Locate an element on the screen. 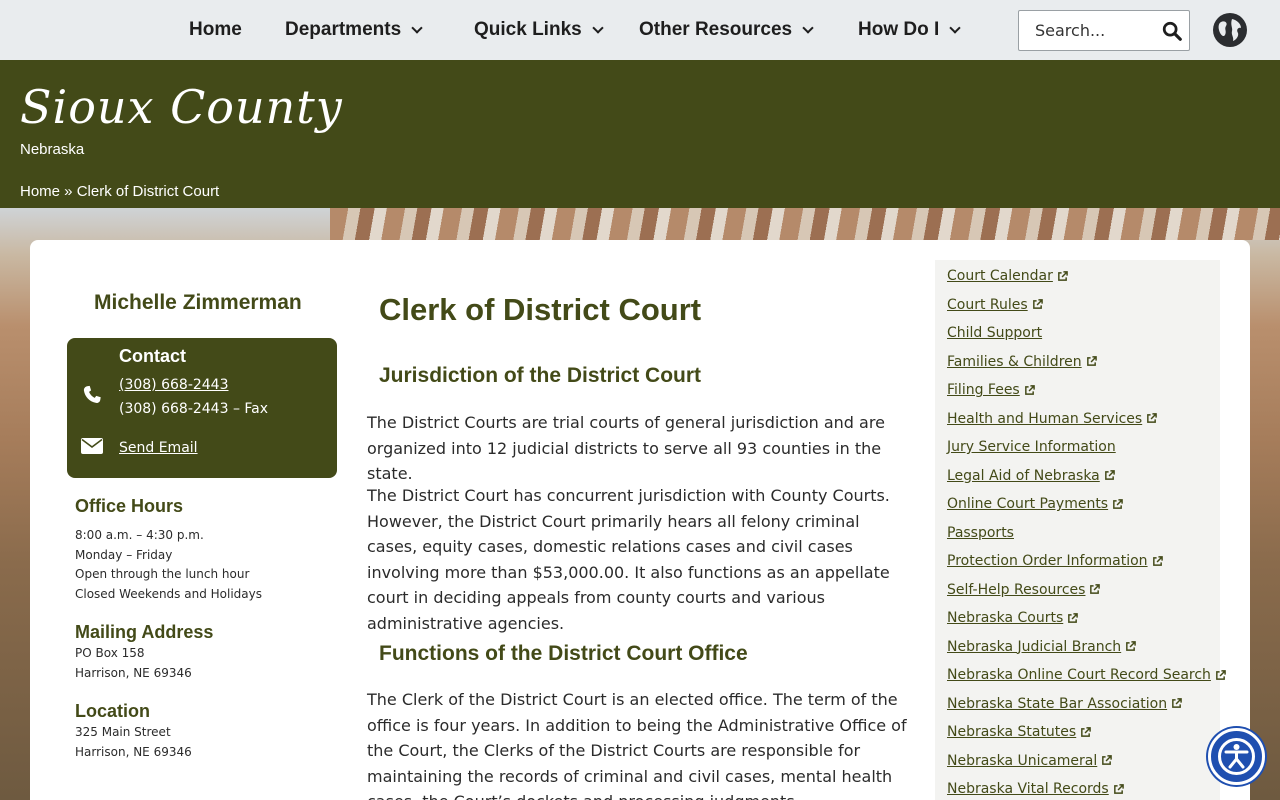  related-link-label: Legal Aid of Nebraska is located at coordinates (1023, 475).